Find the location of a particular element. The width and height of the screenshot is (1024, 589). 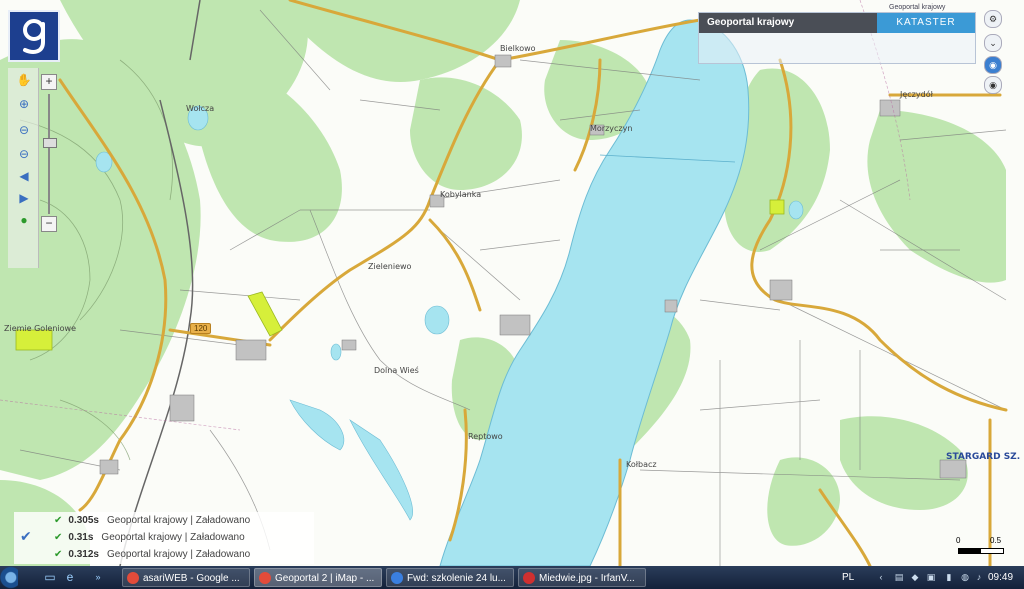

chevron-left-icon: ‹ is located at coordinates (881, 577).